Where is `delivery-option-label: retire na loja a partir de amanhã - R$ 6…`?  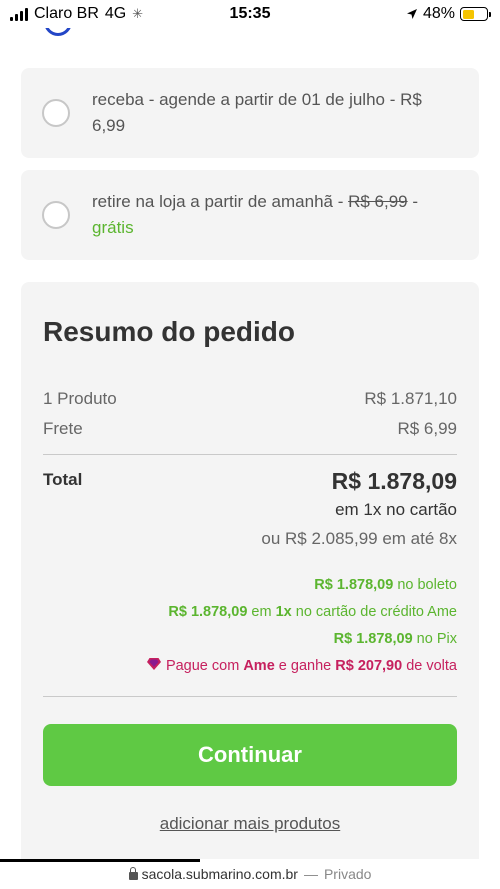 delivery-option-label: retire na loja a partir de amanhã - R$ 6… is located at coordinates (275, 215).